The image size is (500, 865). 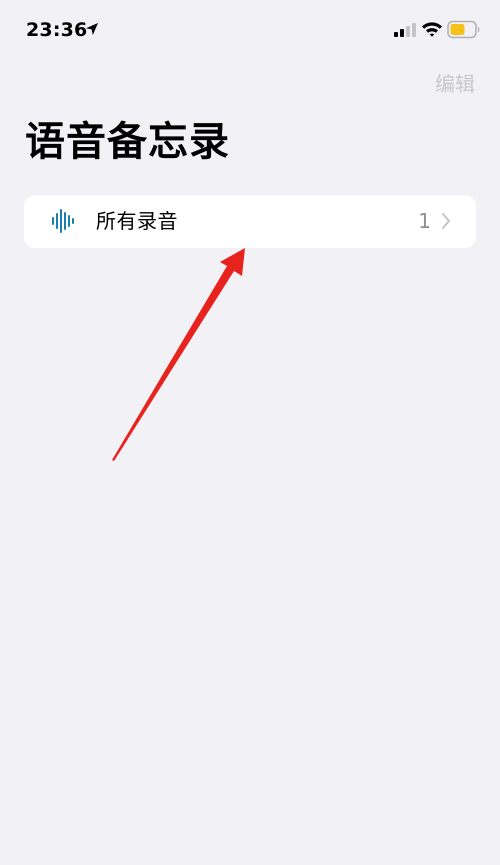 I want to click on list-item-count: 1, so click(x=424, y=221).